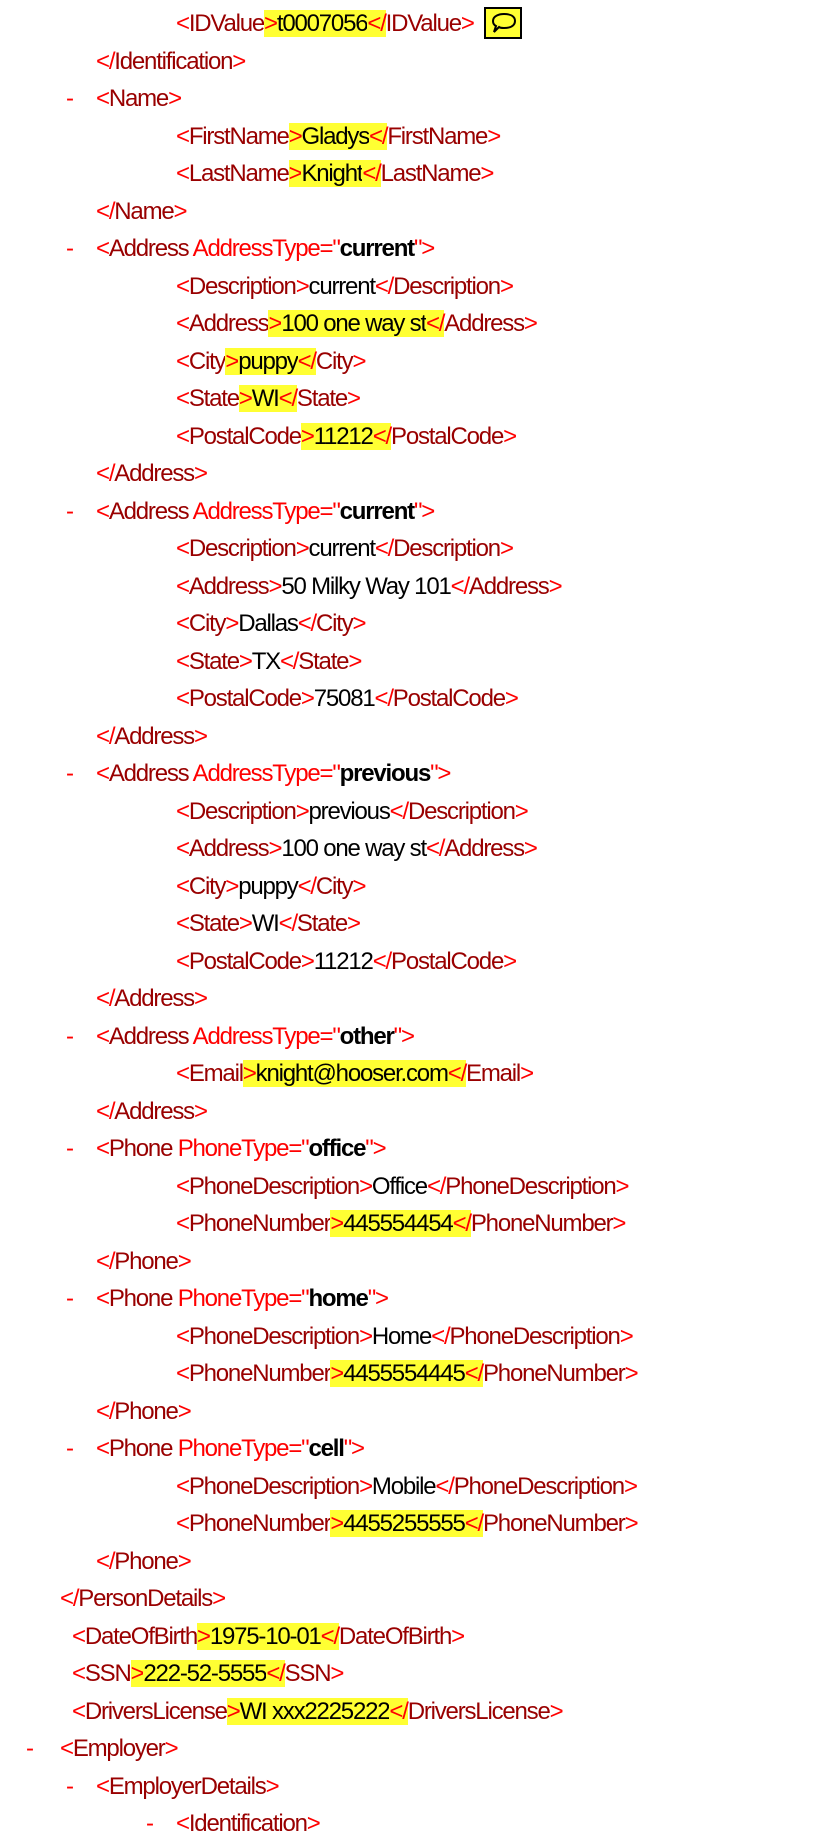 This screenshot has height=1840, width=831. Describe the element at coordinates (243, 1448) in the screenshot. I see `attribute-name: PhoneType="` at that location.